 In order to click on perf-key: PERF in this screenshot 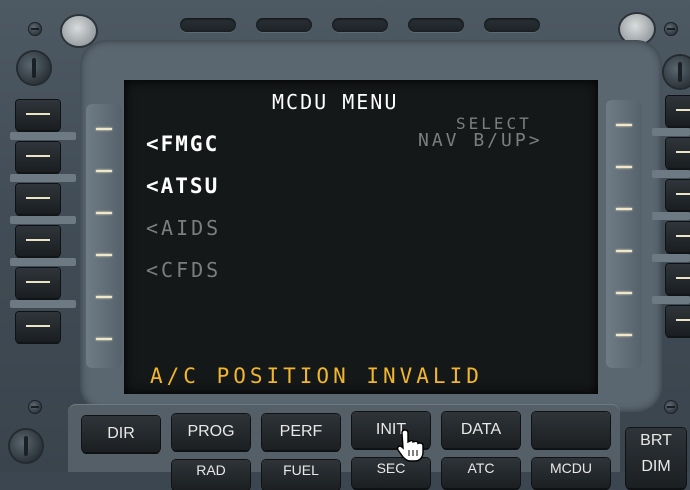, I will do `click(301, 432)`.